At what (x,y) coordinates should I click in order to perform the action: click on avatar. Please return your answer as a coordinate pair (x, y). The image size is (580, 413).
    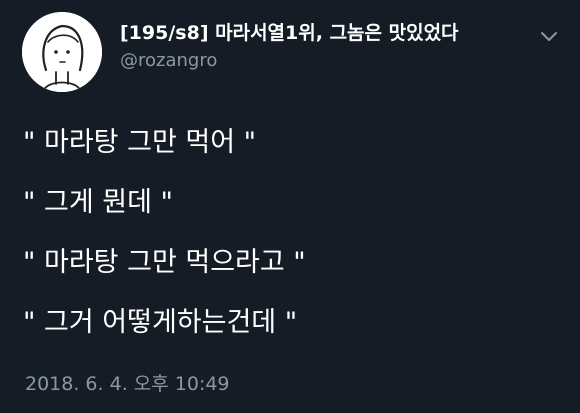
    Looking at the image, I should click on (62, 52).